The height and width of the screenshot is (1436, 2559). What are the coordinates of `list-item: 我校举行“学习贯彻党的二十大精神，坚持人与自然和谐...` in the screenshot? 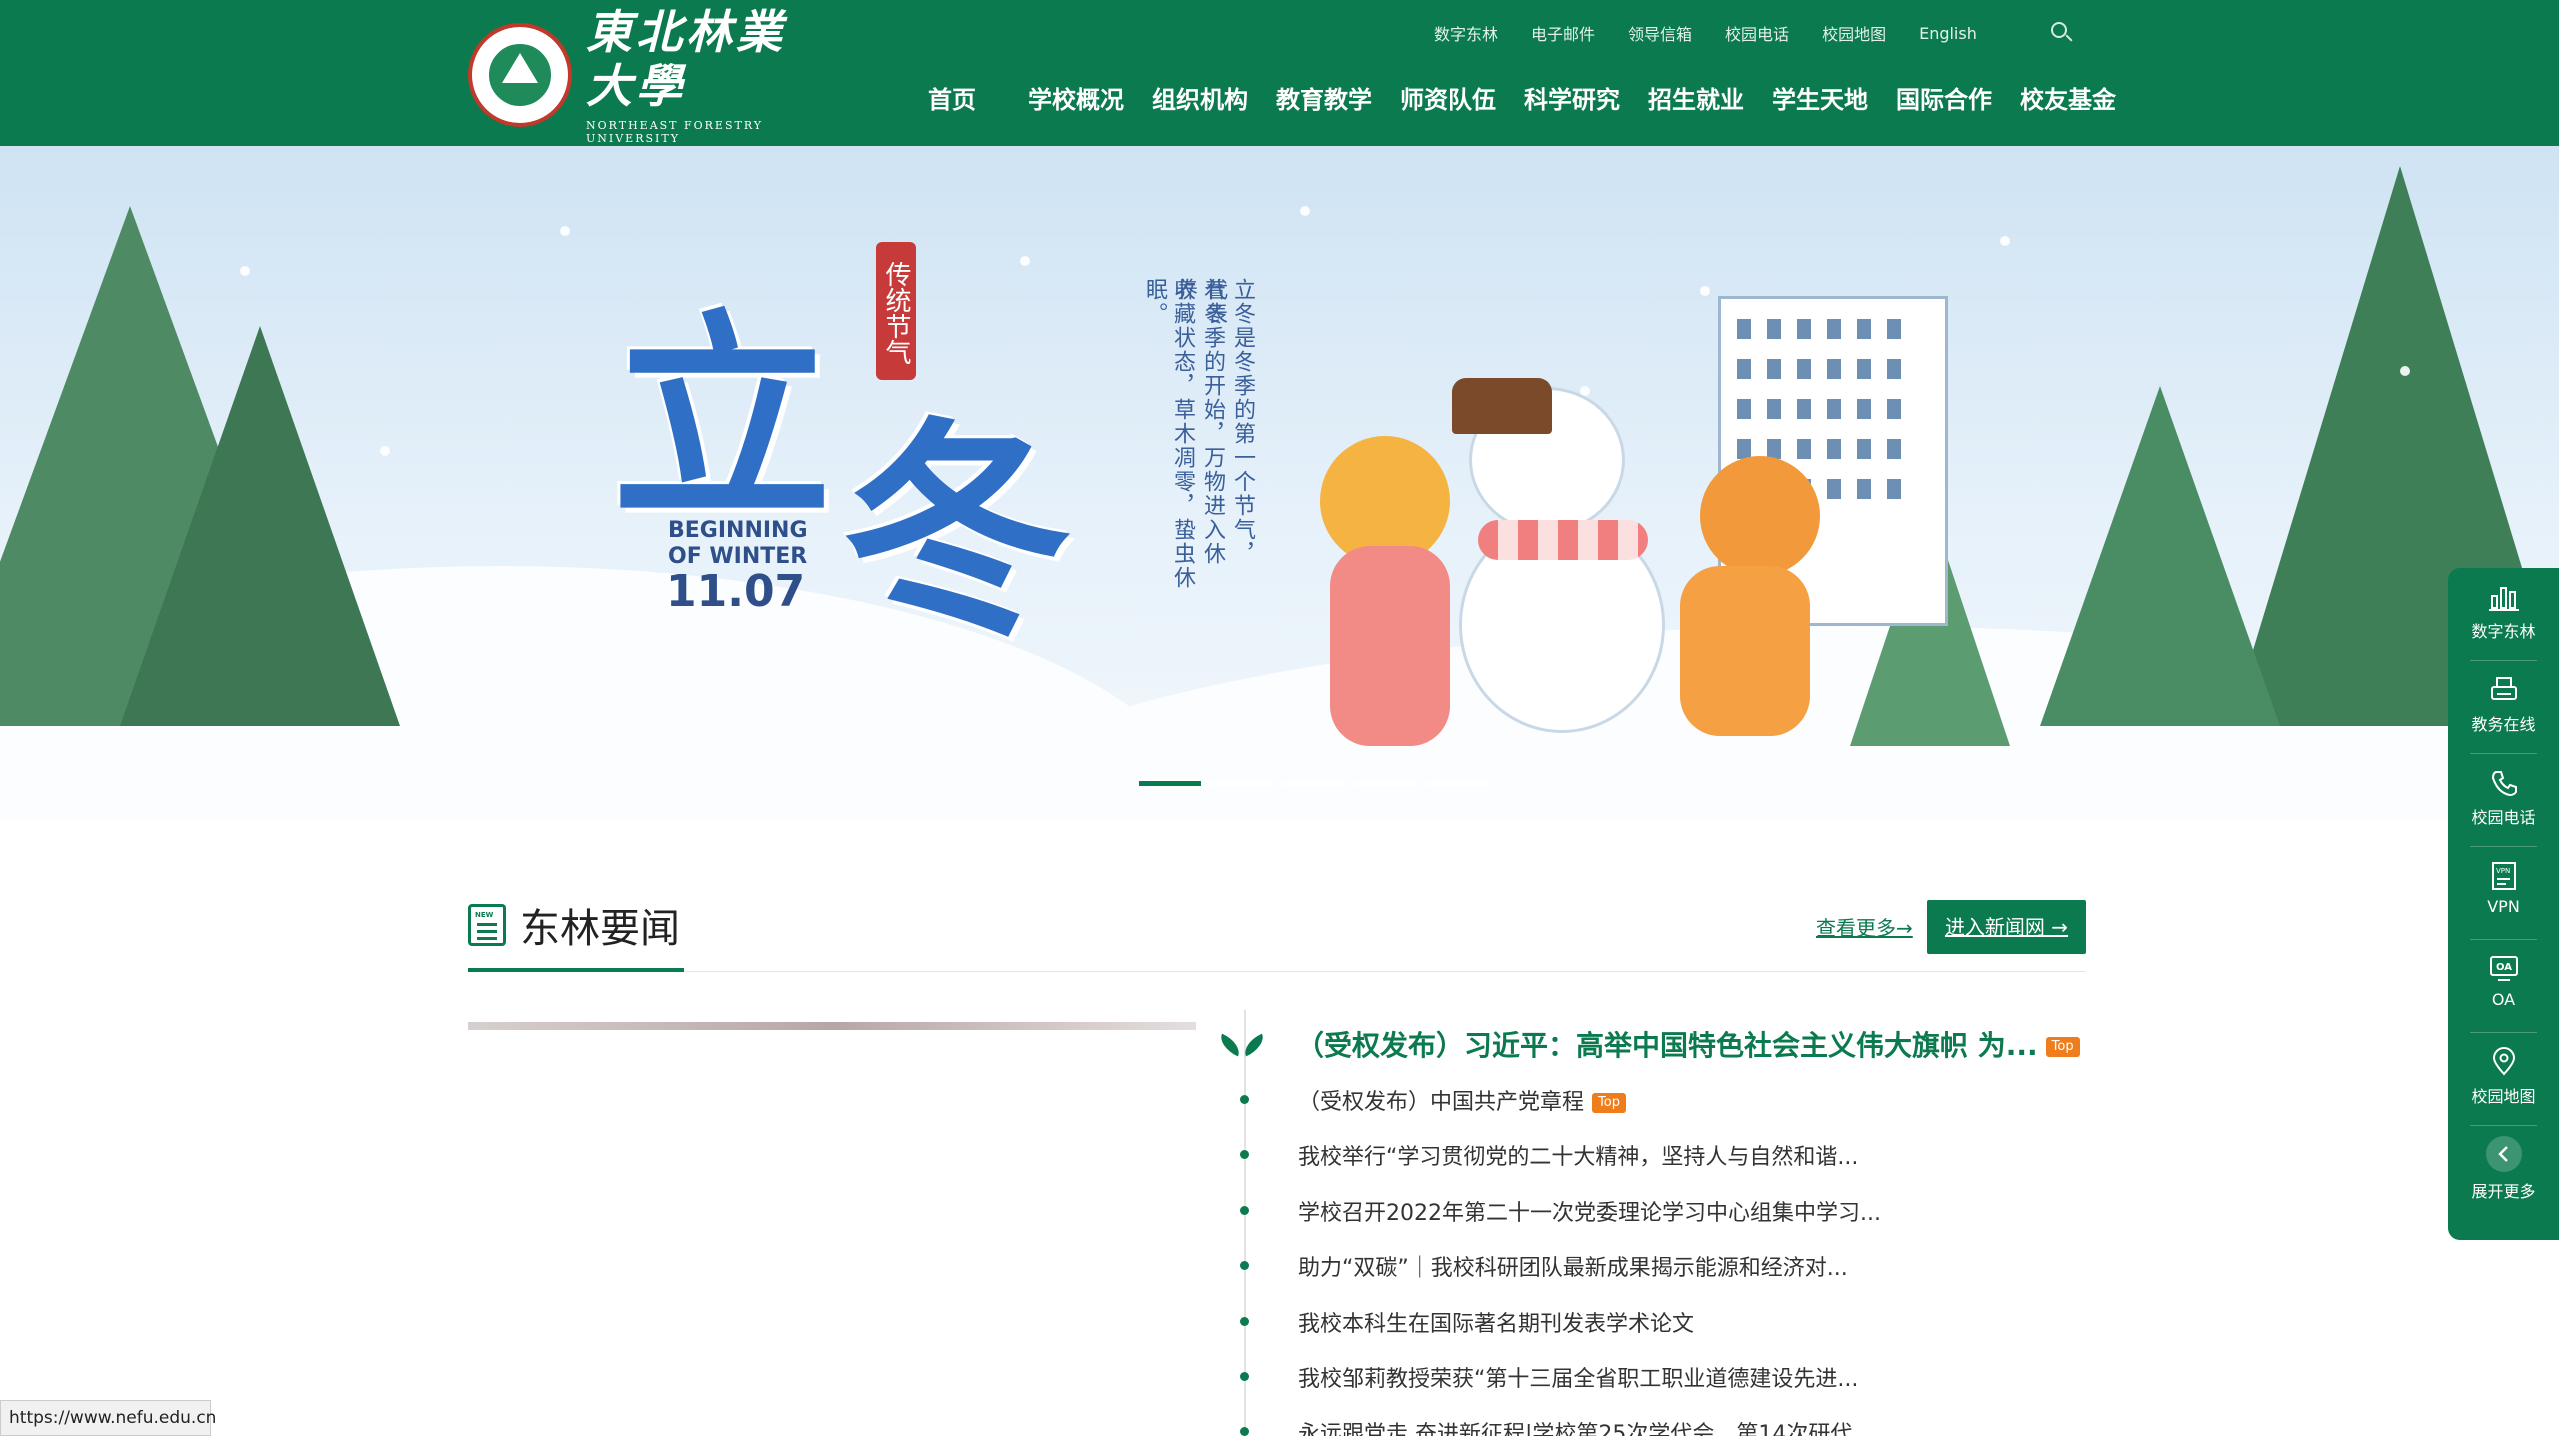 It's located at (1686, 1154).